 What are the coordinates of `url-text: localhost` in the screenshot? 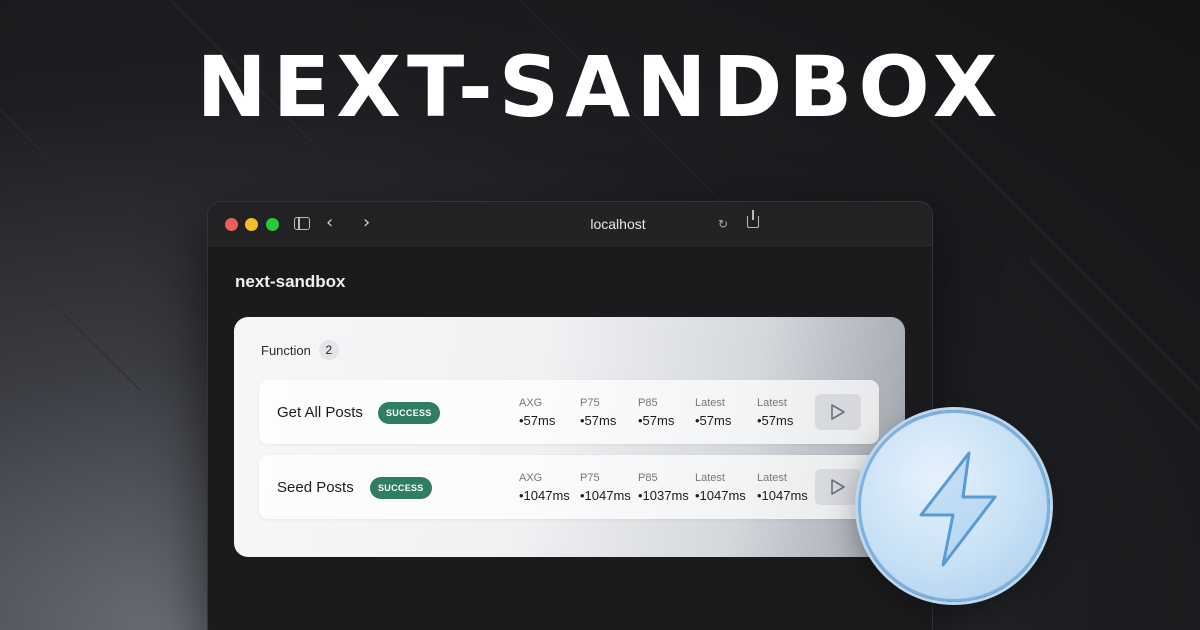 It's located at (618, 224).